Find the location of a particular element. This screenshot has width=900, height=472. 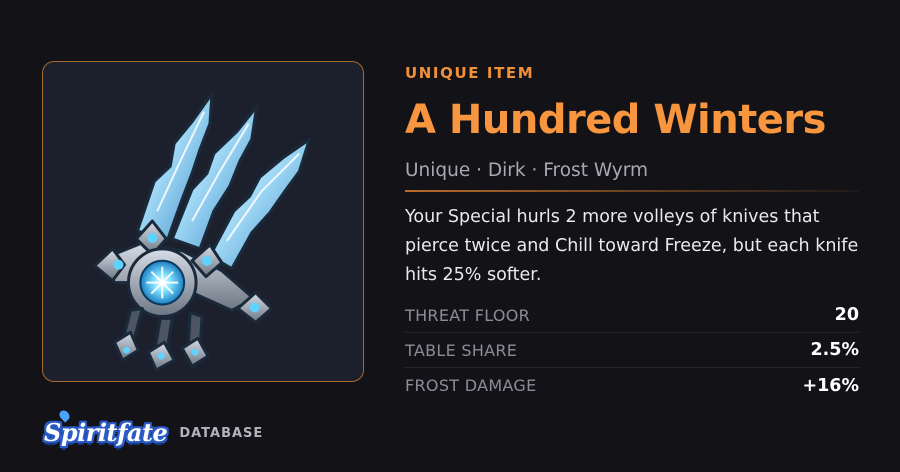

item-title: A Hundred Winters is located at coordinates (615, 120).